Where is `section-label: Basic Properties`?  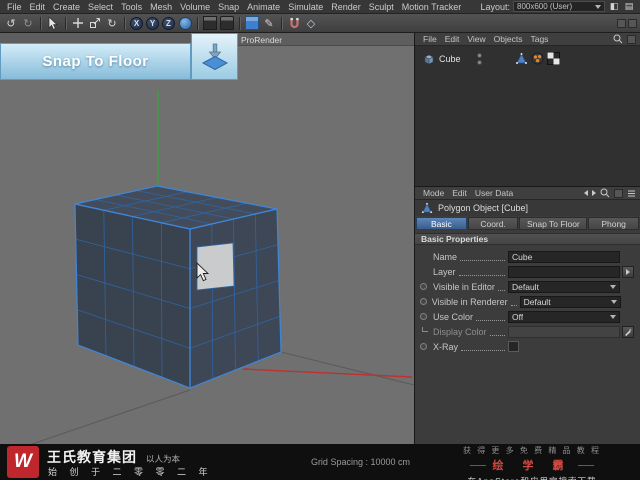 section-label: Basic Properties is located at coordinates (455, 239).